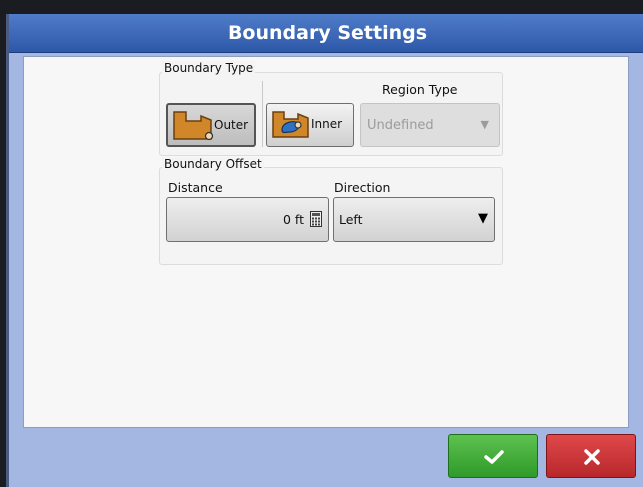  I want to click on distance-value: 0 ft, so click(293, 219).